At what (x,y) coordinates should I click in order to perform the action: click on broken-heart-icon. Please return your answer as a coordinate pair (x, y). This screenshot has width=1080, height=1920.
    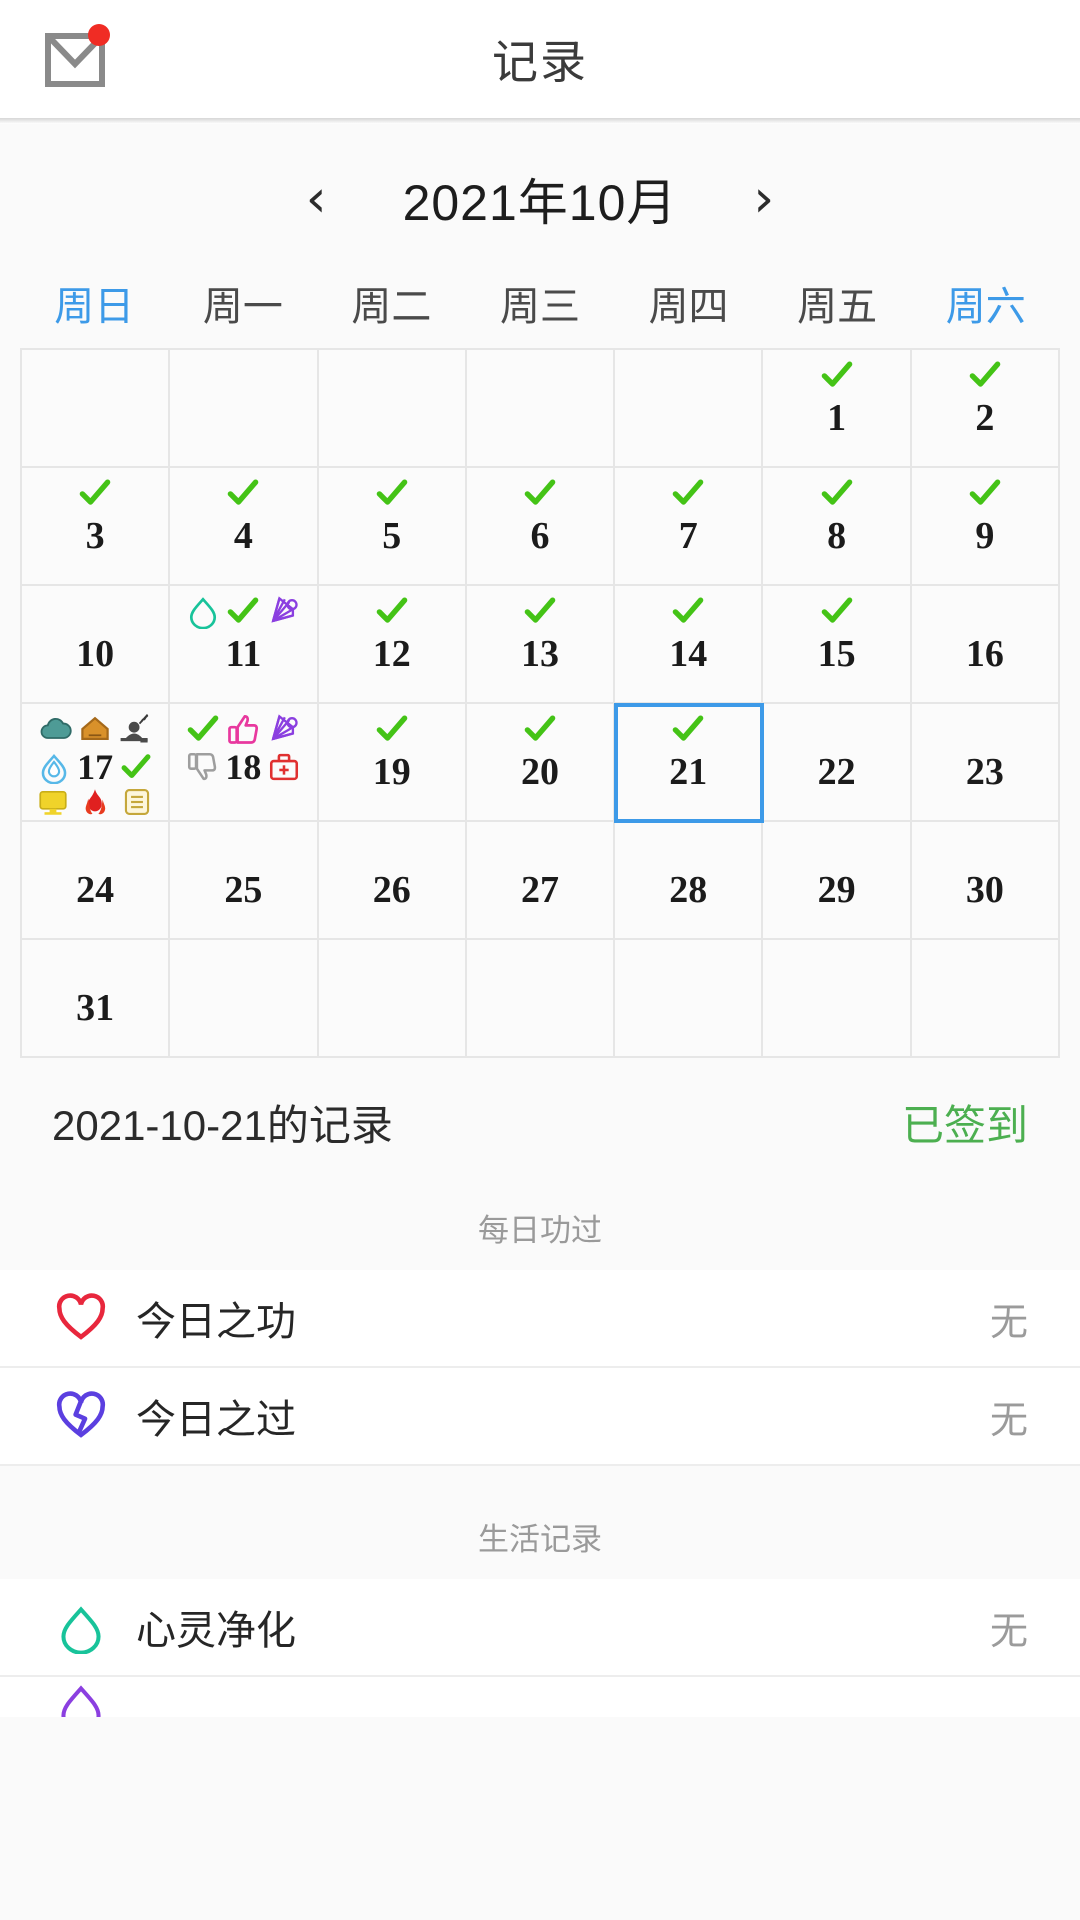
    Looking at the image, I should click on (81, 1416).